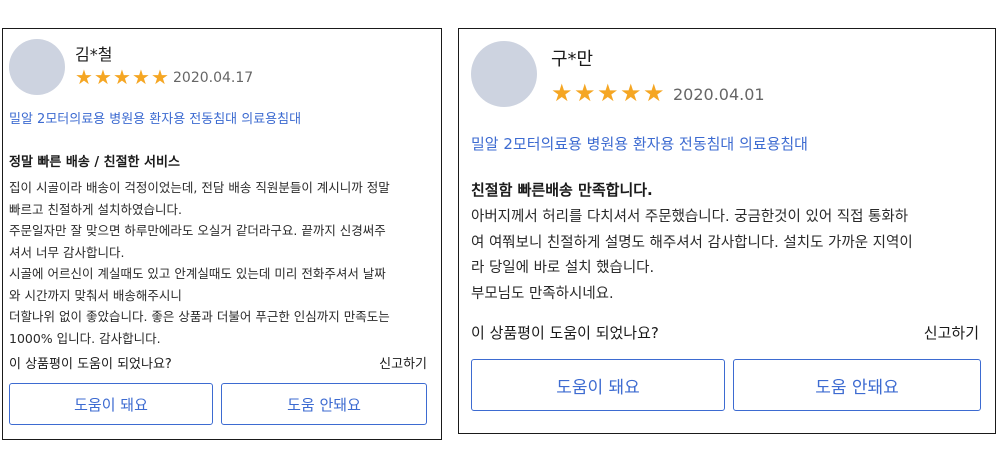 The width and height of the screenshot is (1000, 462). What do you see at coordinates (690, 217) in the screenshot?
I see `review-body-line: 아버지께서 허리를 다치셔서 주문했습니다. 궁금한것이 있어 직접 통화하` at bounding box center [690, 217].